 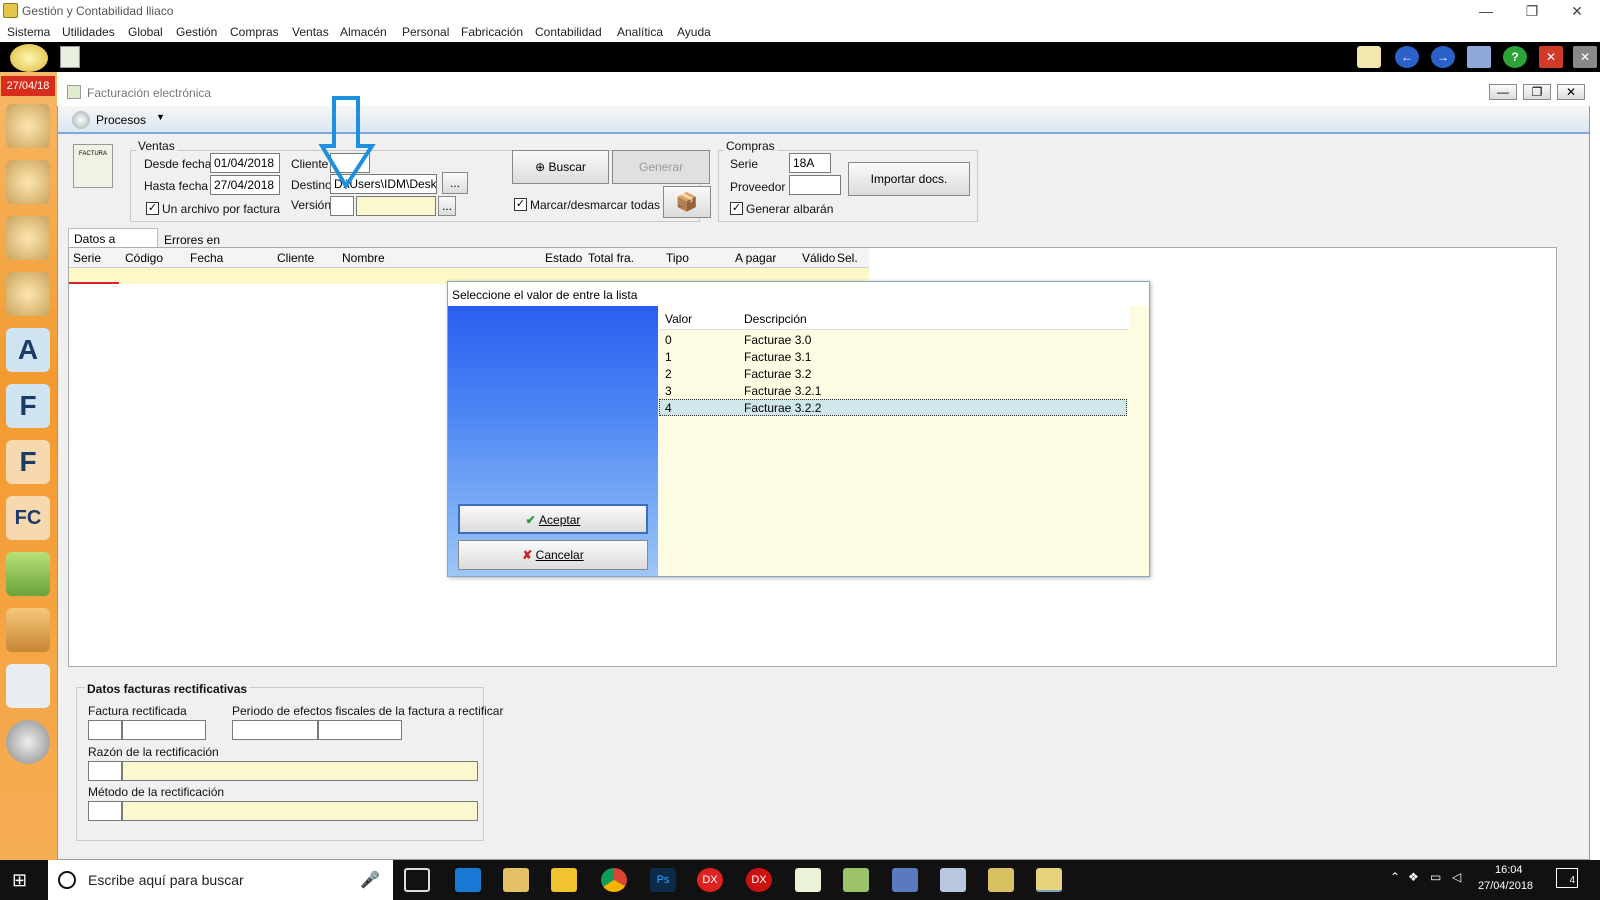 What do you see at coordinates (909, 179) in the screenshot?
I see `importar-docs-button: Importar docs.` at bounding box center [909, 179].